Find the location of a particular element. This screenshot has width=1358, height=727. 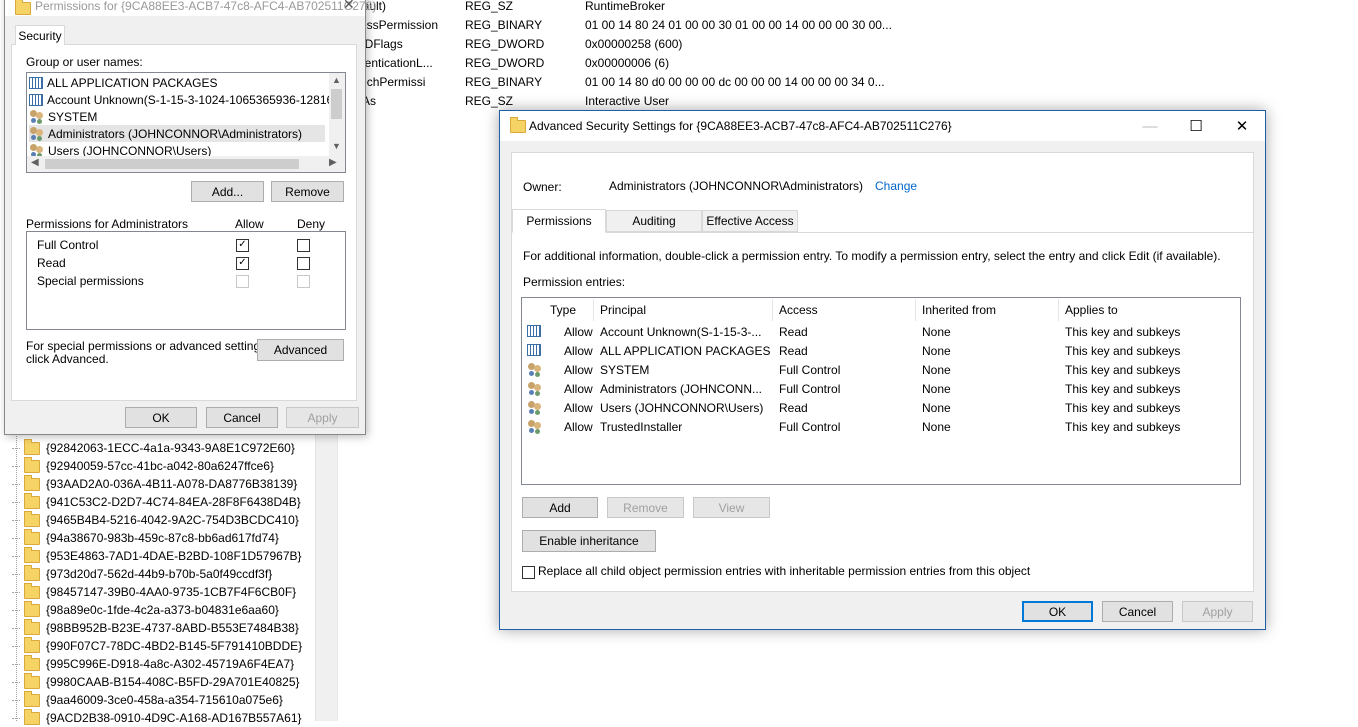

tree-vertical-scrollbar is located at coordinates (326, 574).